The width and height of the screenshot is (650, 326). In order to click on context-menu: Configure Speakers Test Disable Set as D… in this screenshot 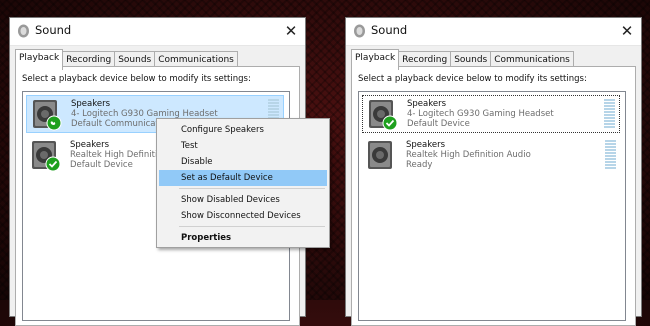, I will do `click(243, 183)`.